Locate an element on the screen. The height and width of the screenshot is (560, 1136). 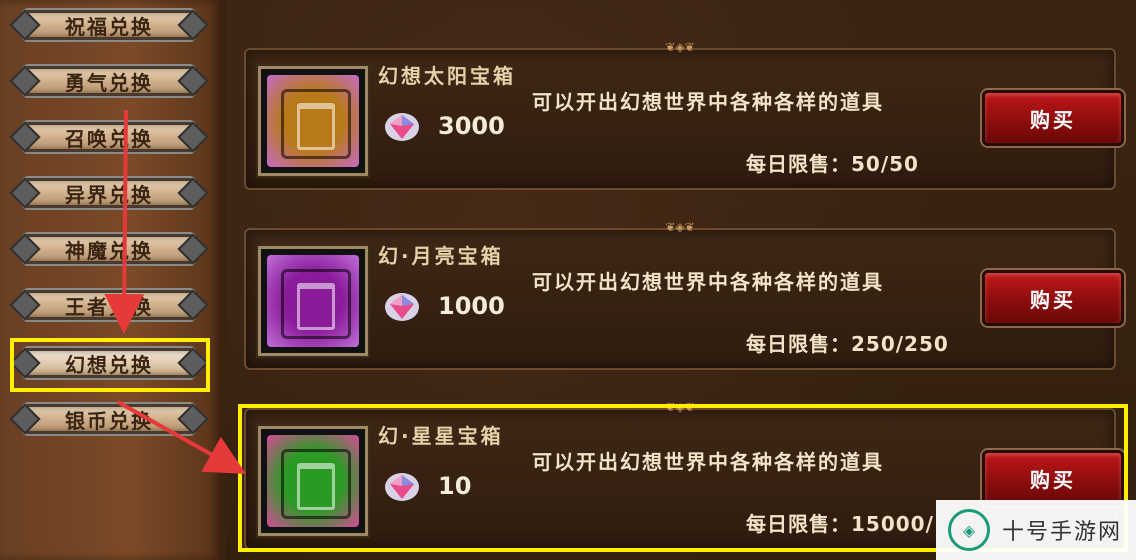
daily-limit: 每日限售：250/250 is located at coordinates (847, 344).